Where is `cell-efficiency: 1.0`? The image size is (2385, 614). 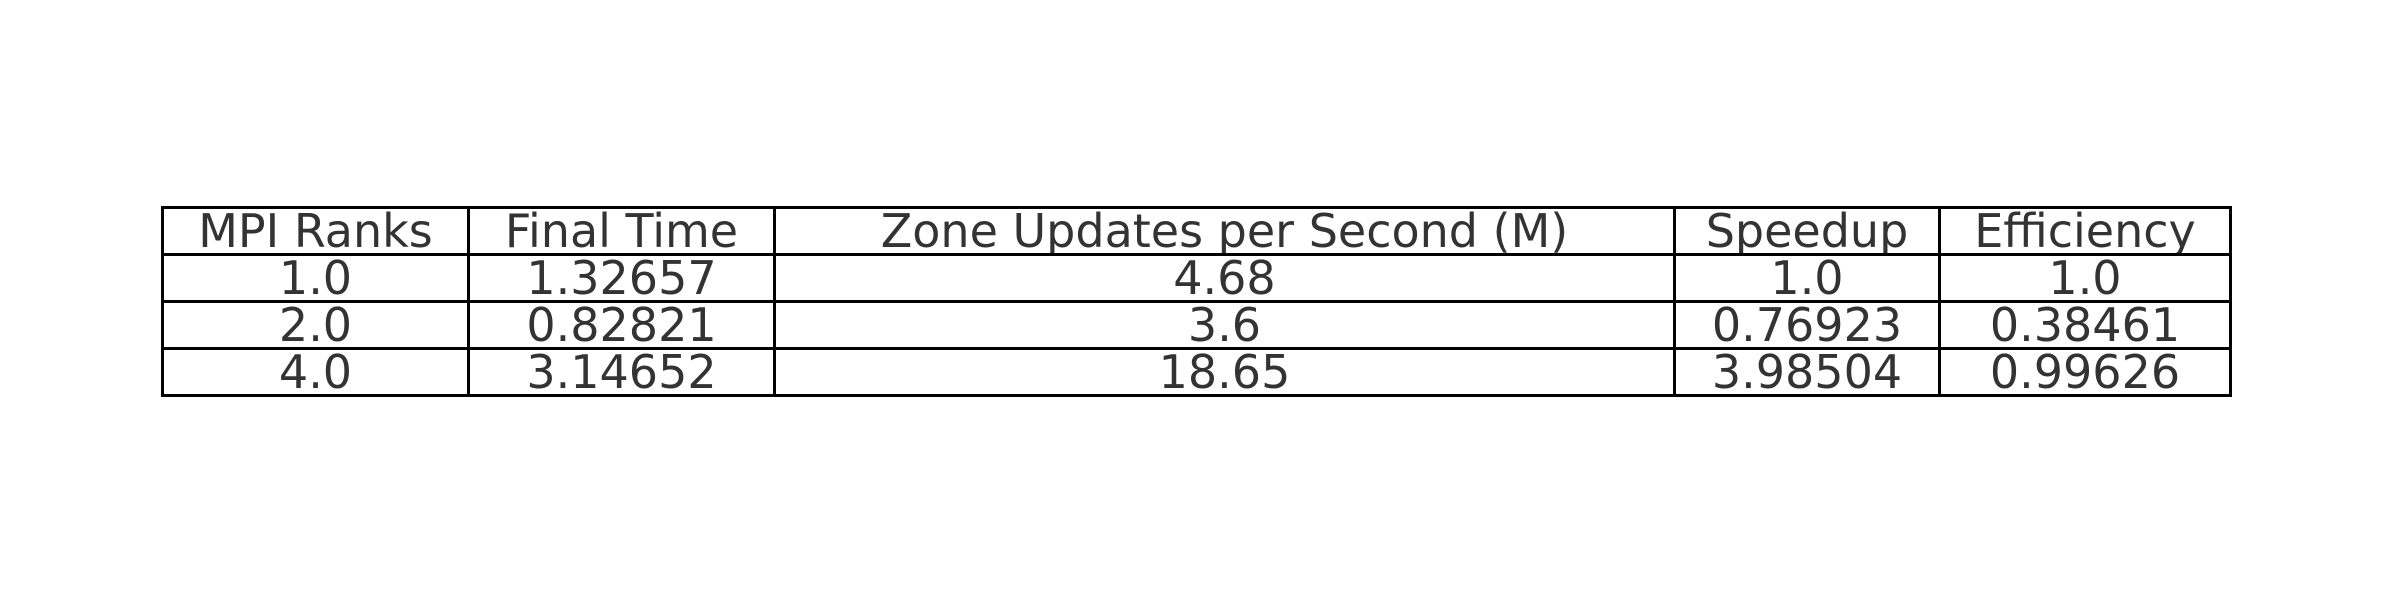 cell-efficiency: 1.0 is located at coordinates (2085, 278).